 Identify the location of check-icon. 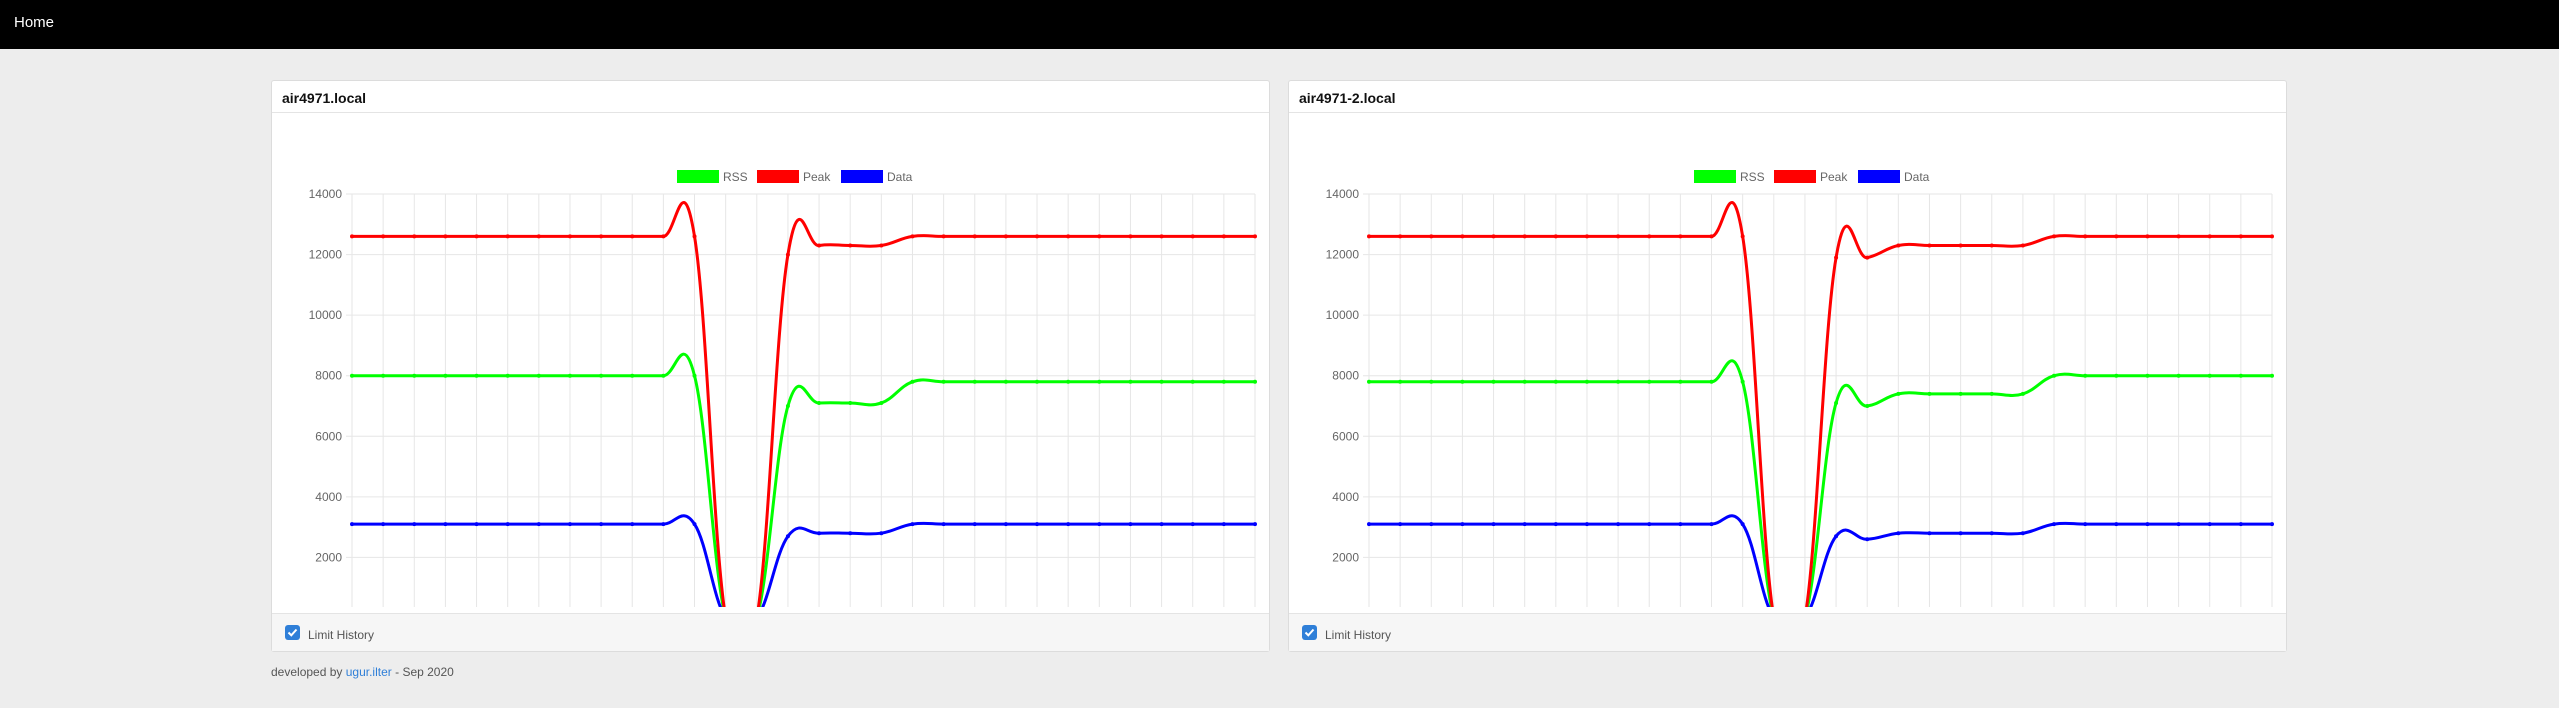
(292, 632).